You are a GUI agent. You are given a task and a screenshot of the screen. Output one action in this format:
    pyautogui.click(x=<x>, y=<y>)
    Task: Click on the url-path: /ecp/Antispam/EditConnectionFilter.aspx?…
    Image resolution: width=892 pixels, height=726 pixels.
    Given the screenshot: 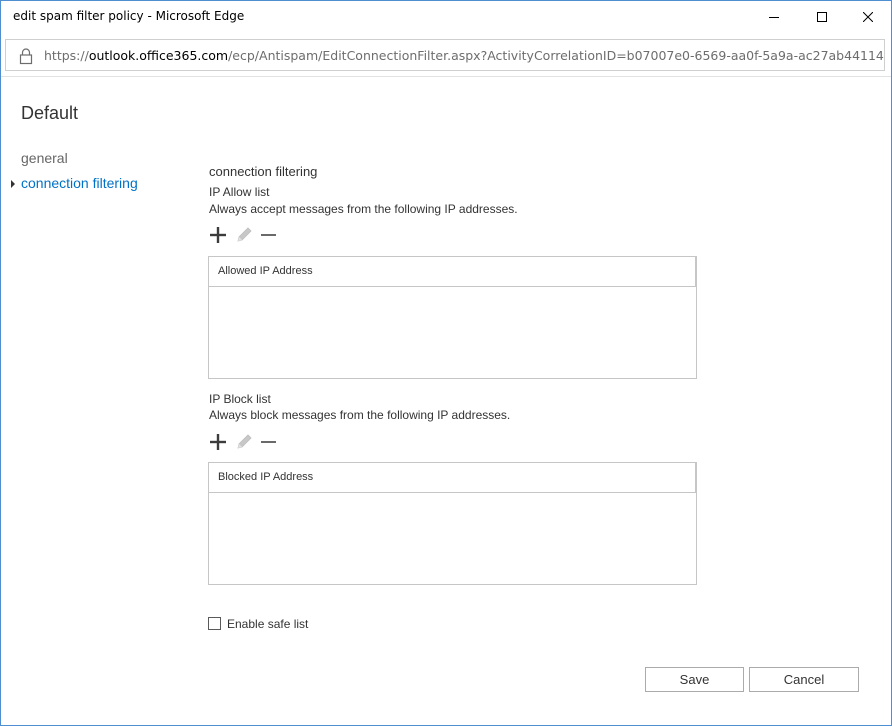 What is the action you would take?
    pyautogui.click(x=556, y=55)
    